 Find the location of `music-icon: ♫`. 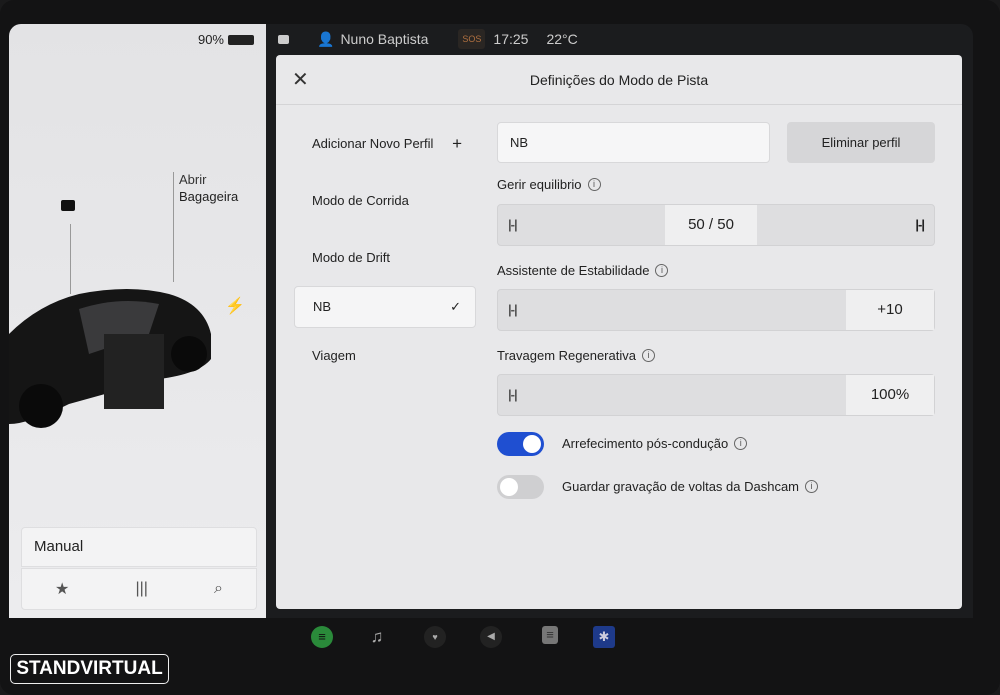

music-icon: ♫ is located at coordinates (377, 637).